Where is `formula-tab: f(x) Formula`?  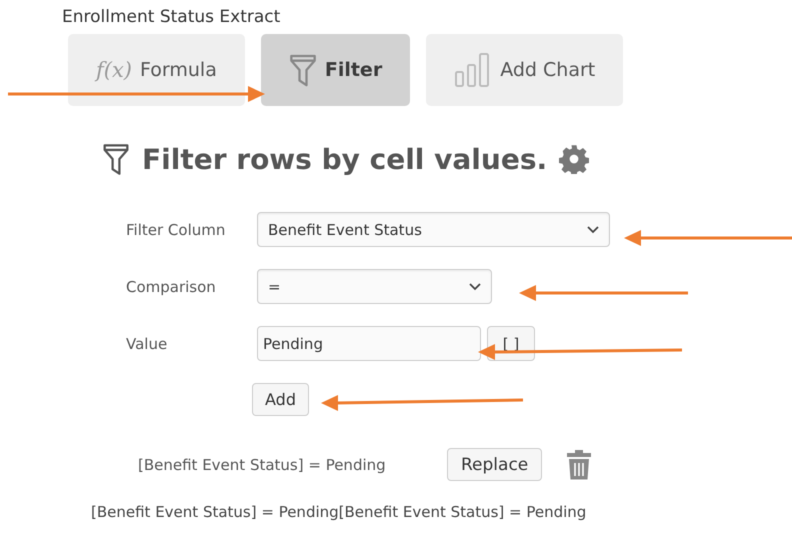
formula-tab: f(x) Formula is located at coordinates (156, 70).